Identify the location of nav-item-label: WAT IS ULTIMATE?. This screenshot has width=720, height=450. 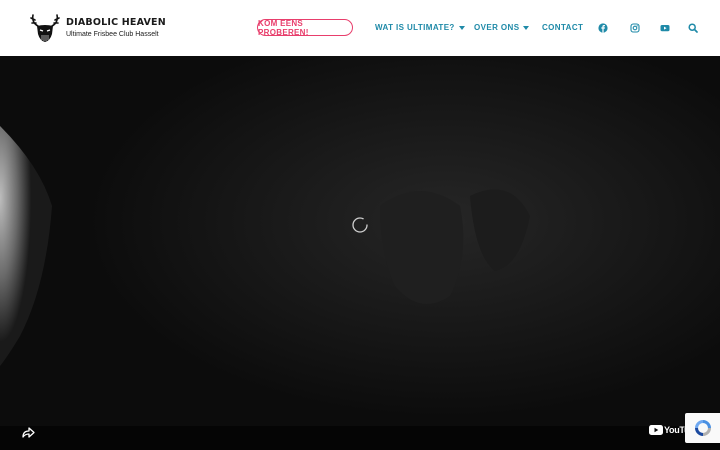
(415, 27).